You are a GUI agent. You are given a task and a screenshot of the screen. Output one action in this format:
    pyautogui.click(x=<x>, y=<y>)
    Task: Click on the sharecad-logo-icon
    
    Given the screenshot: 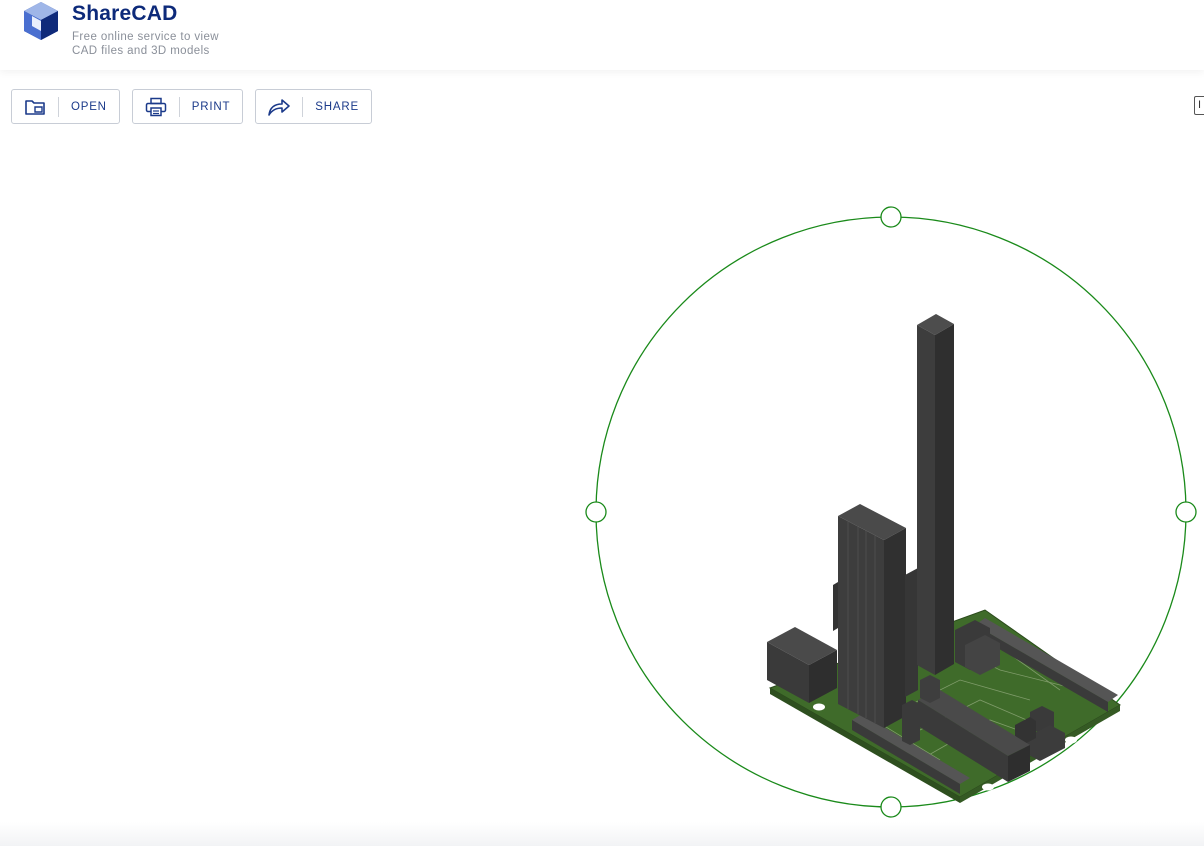 What is the action you would take?
    pyautogui.click(x=41, y=21)
    